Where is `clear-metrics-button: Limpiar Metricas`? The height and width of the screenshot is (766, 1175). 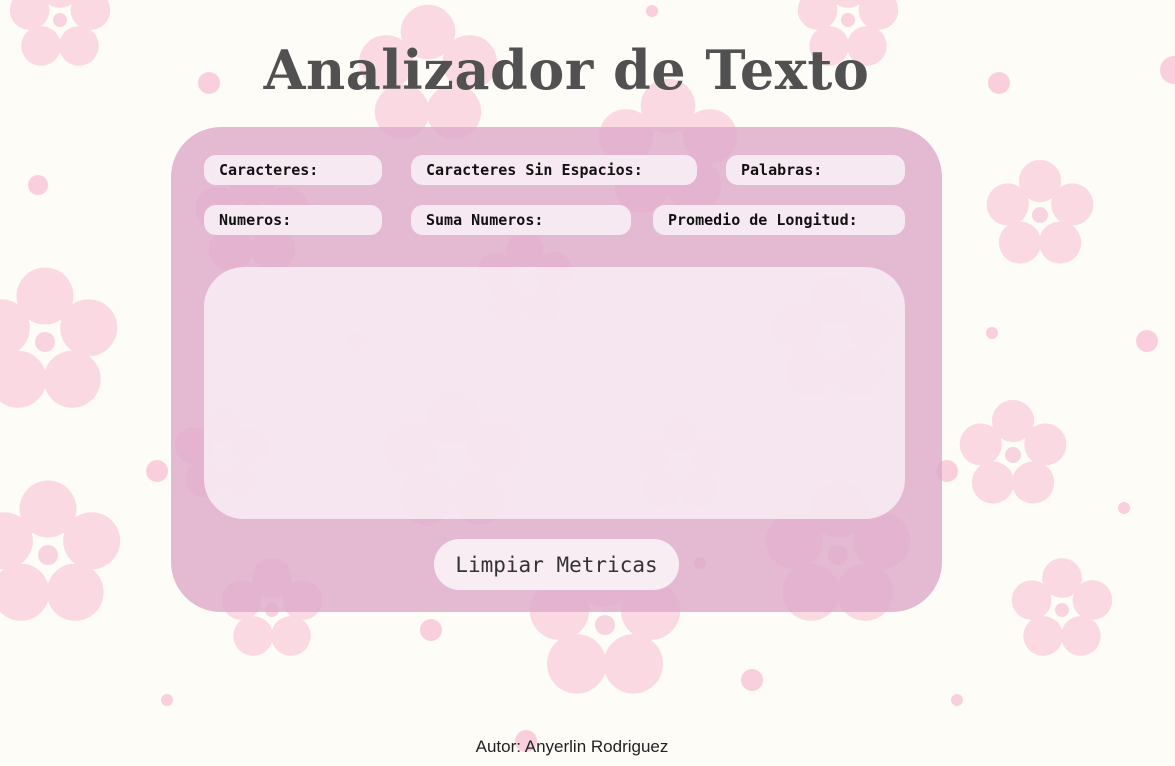
clear-metrics-button: Limpiar Metricas is located at coordinates (556, 564).